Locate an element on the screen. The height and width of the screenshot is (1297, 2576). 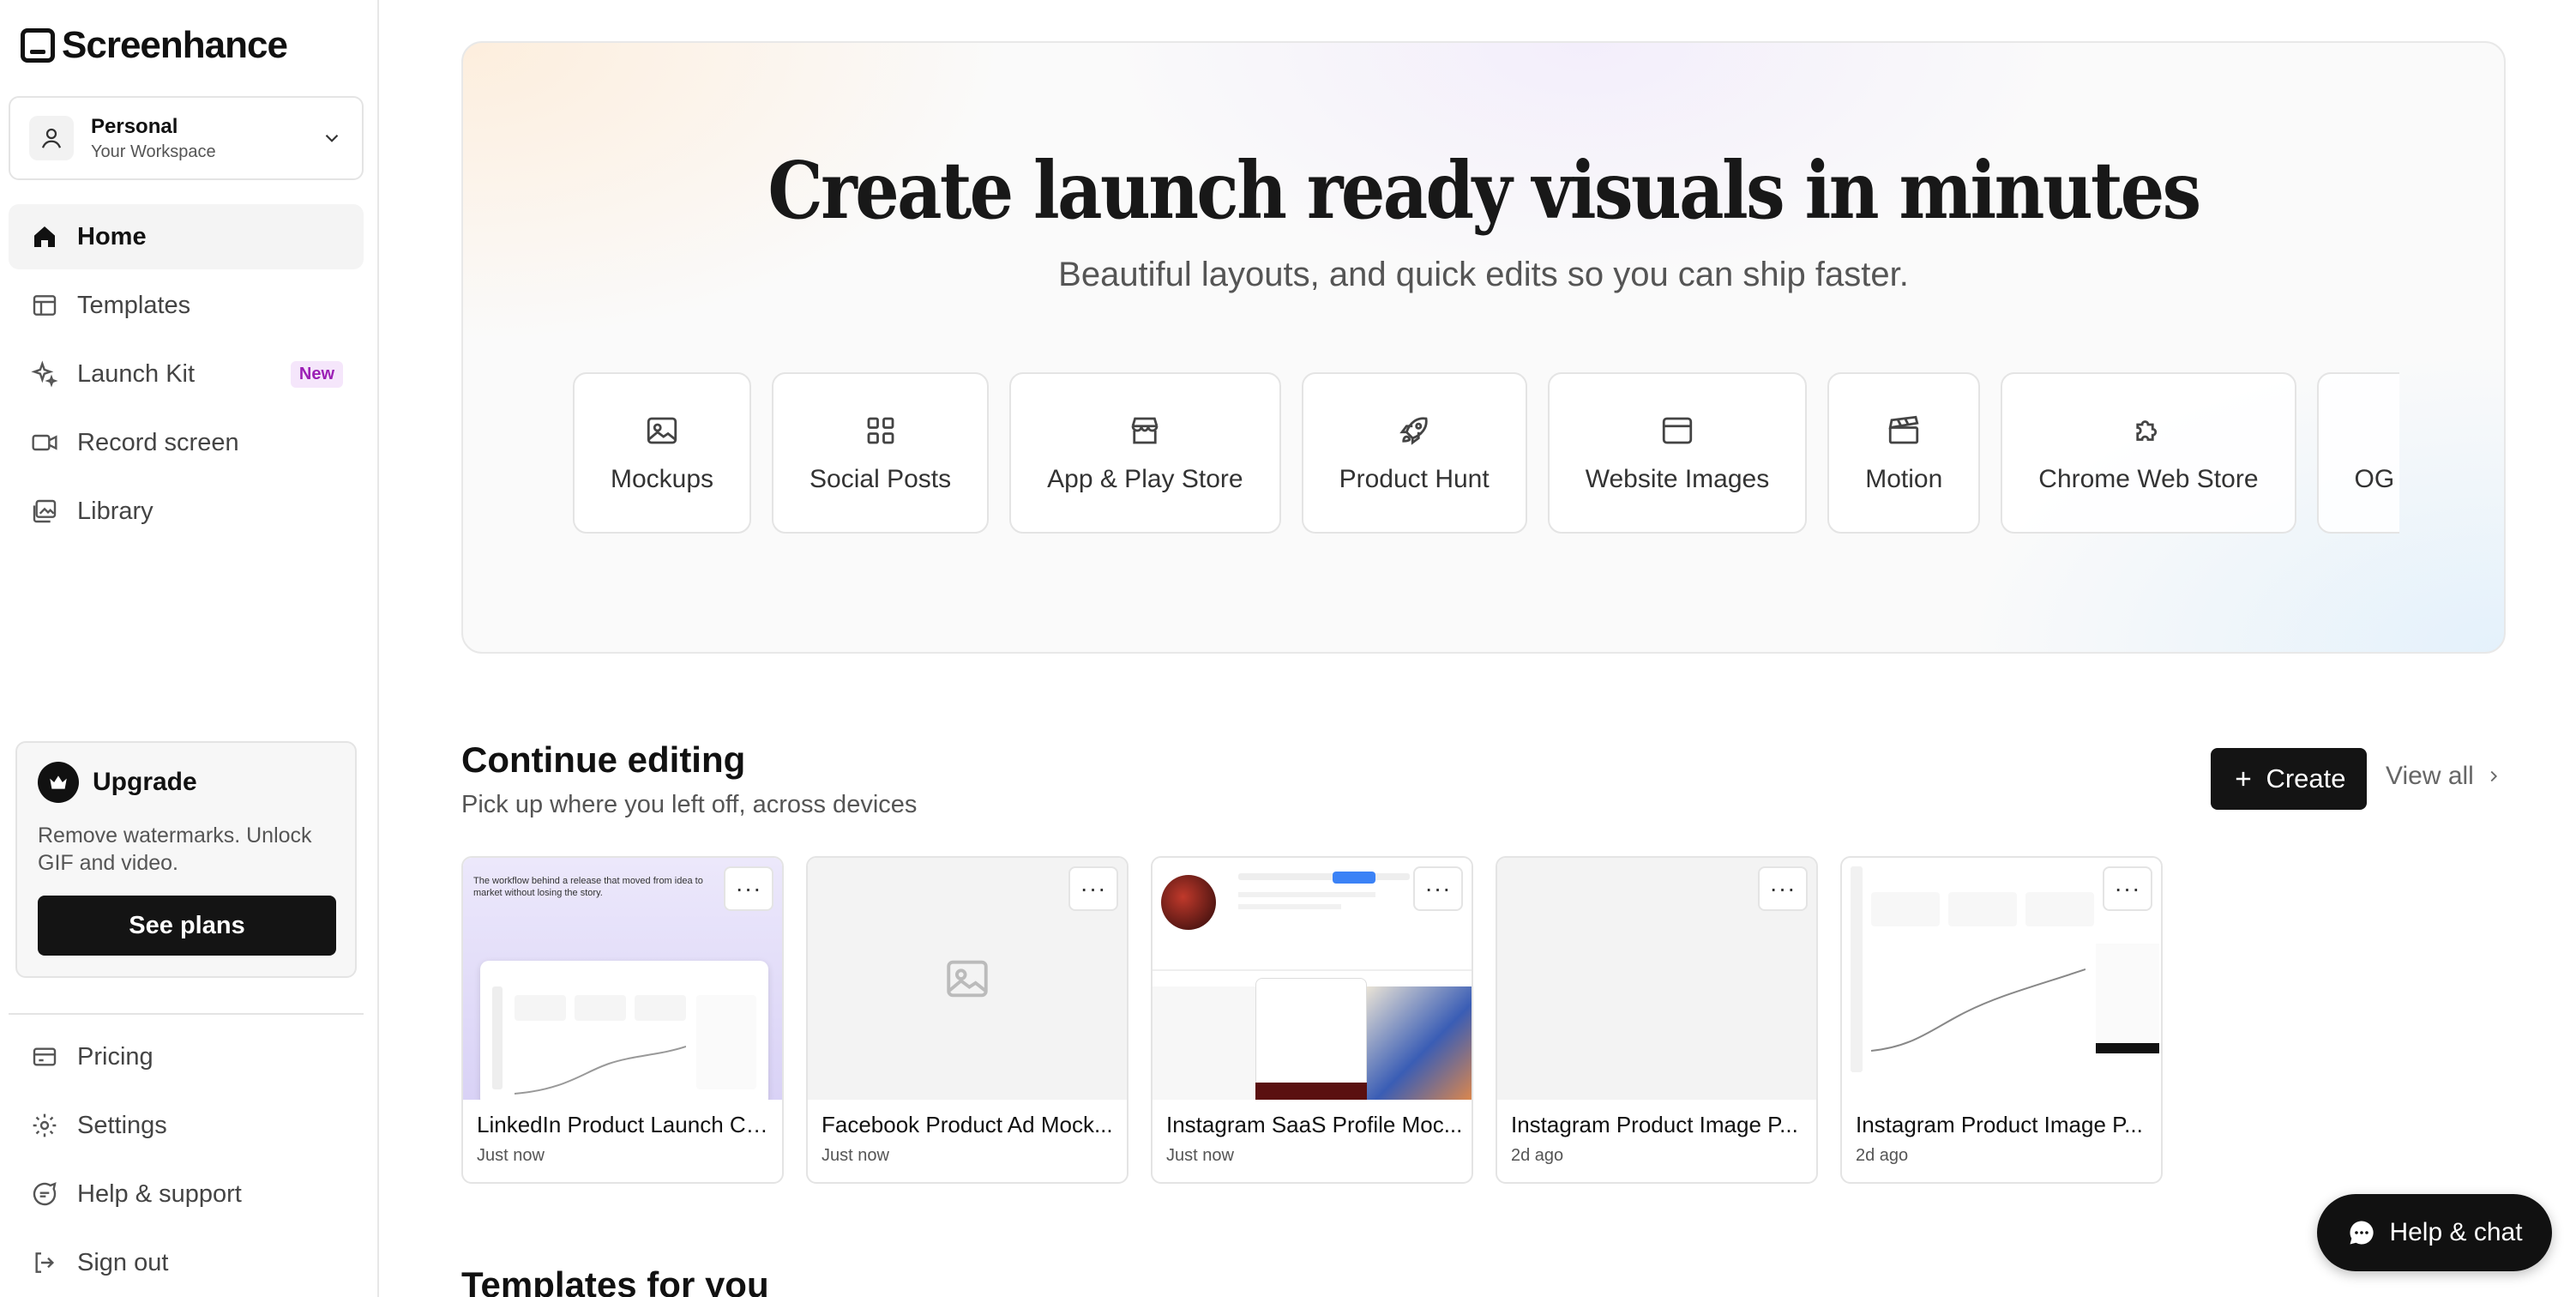
view-all-label: View all is located at coordinates (2430, 776).